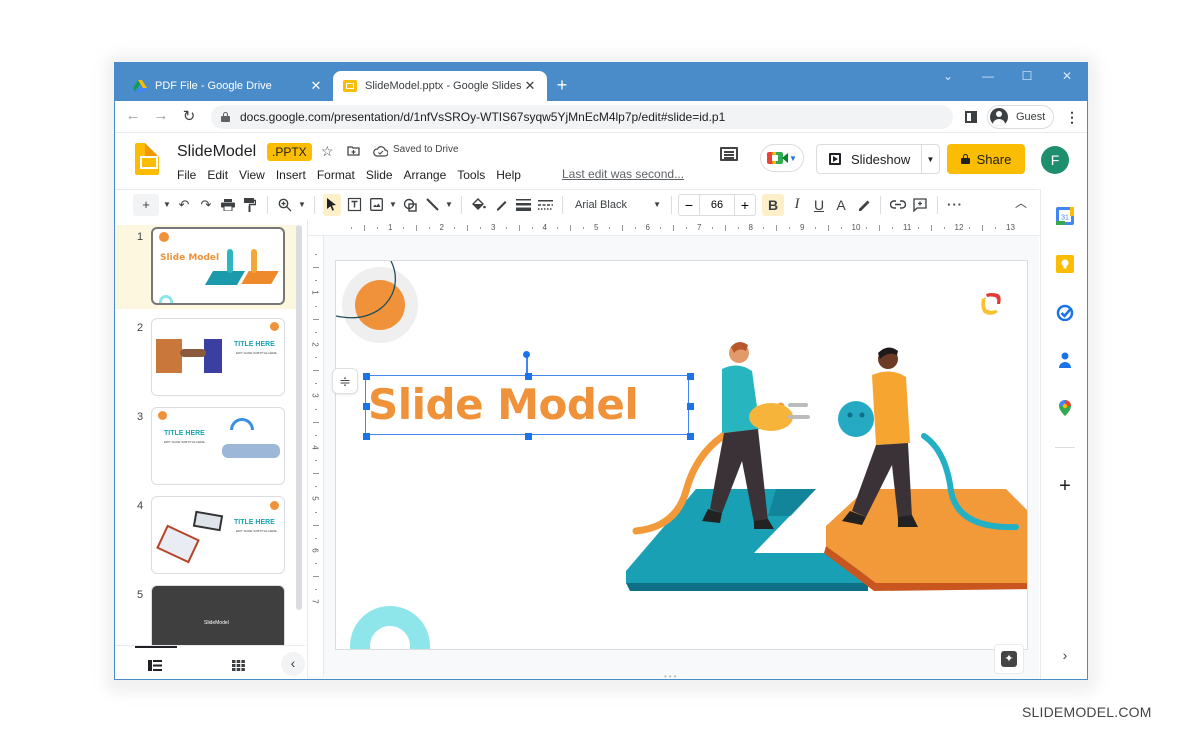 The width and height of the screenshot is (1200, 743). Describe the element at coordinates (140, 237) in the screenshot. I see `slide-number: 1` at that location.